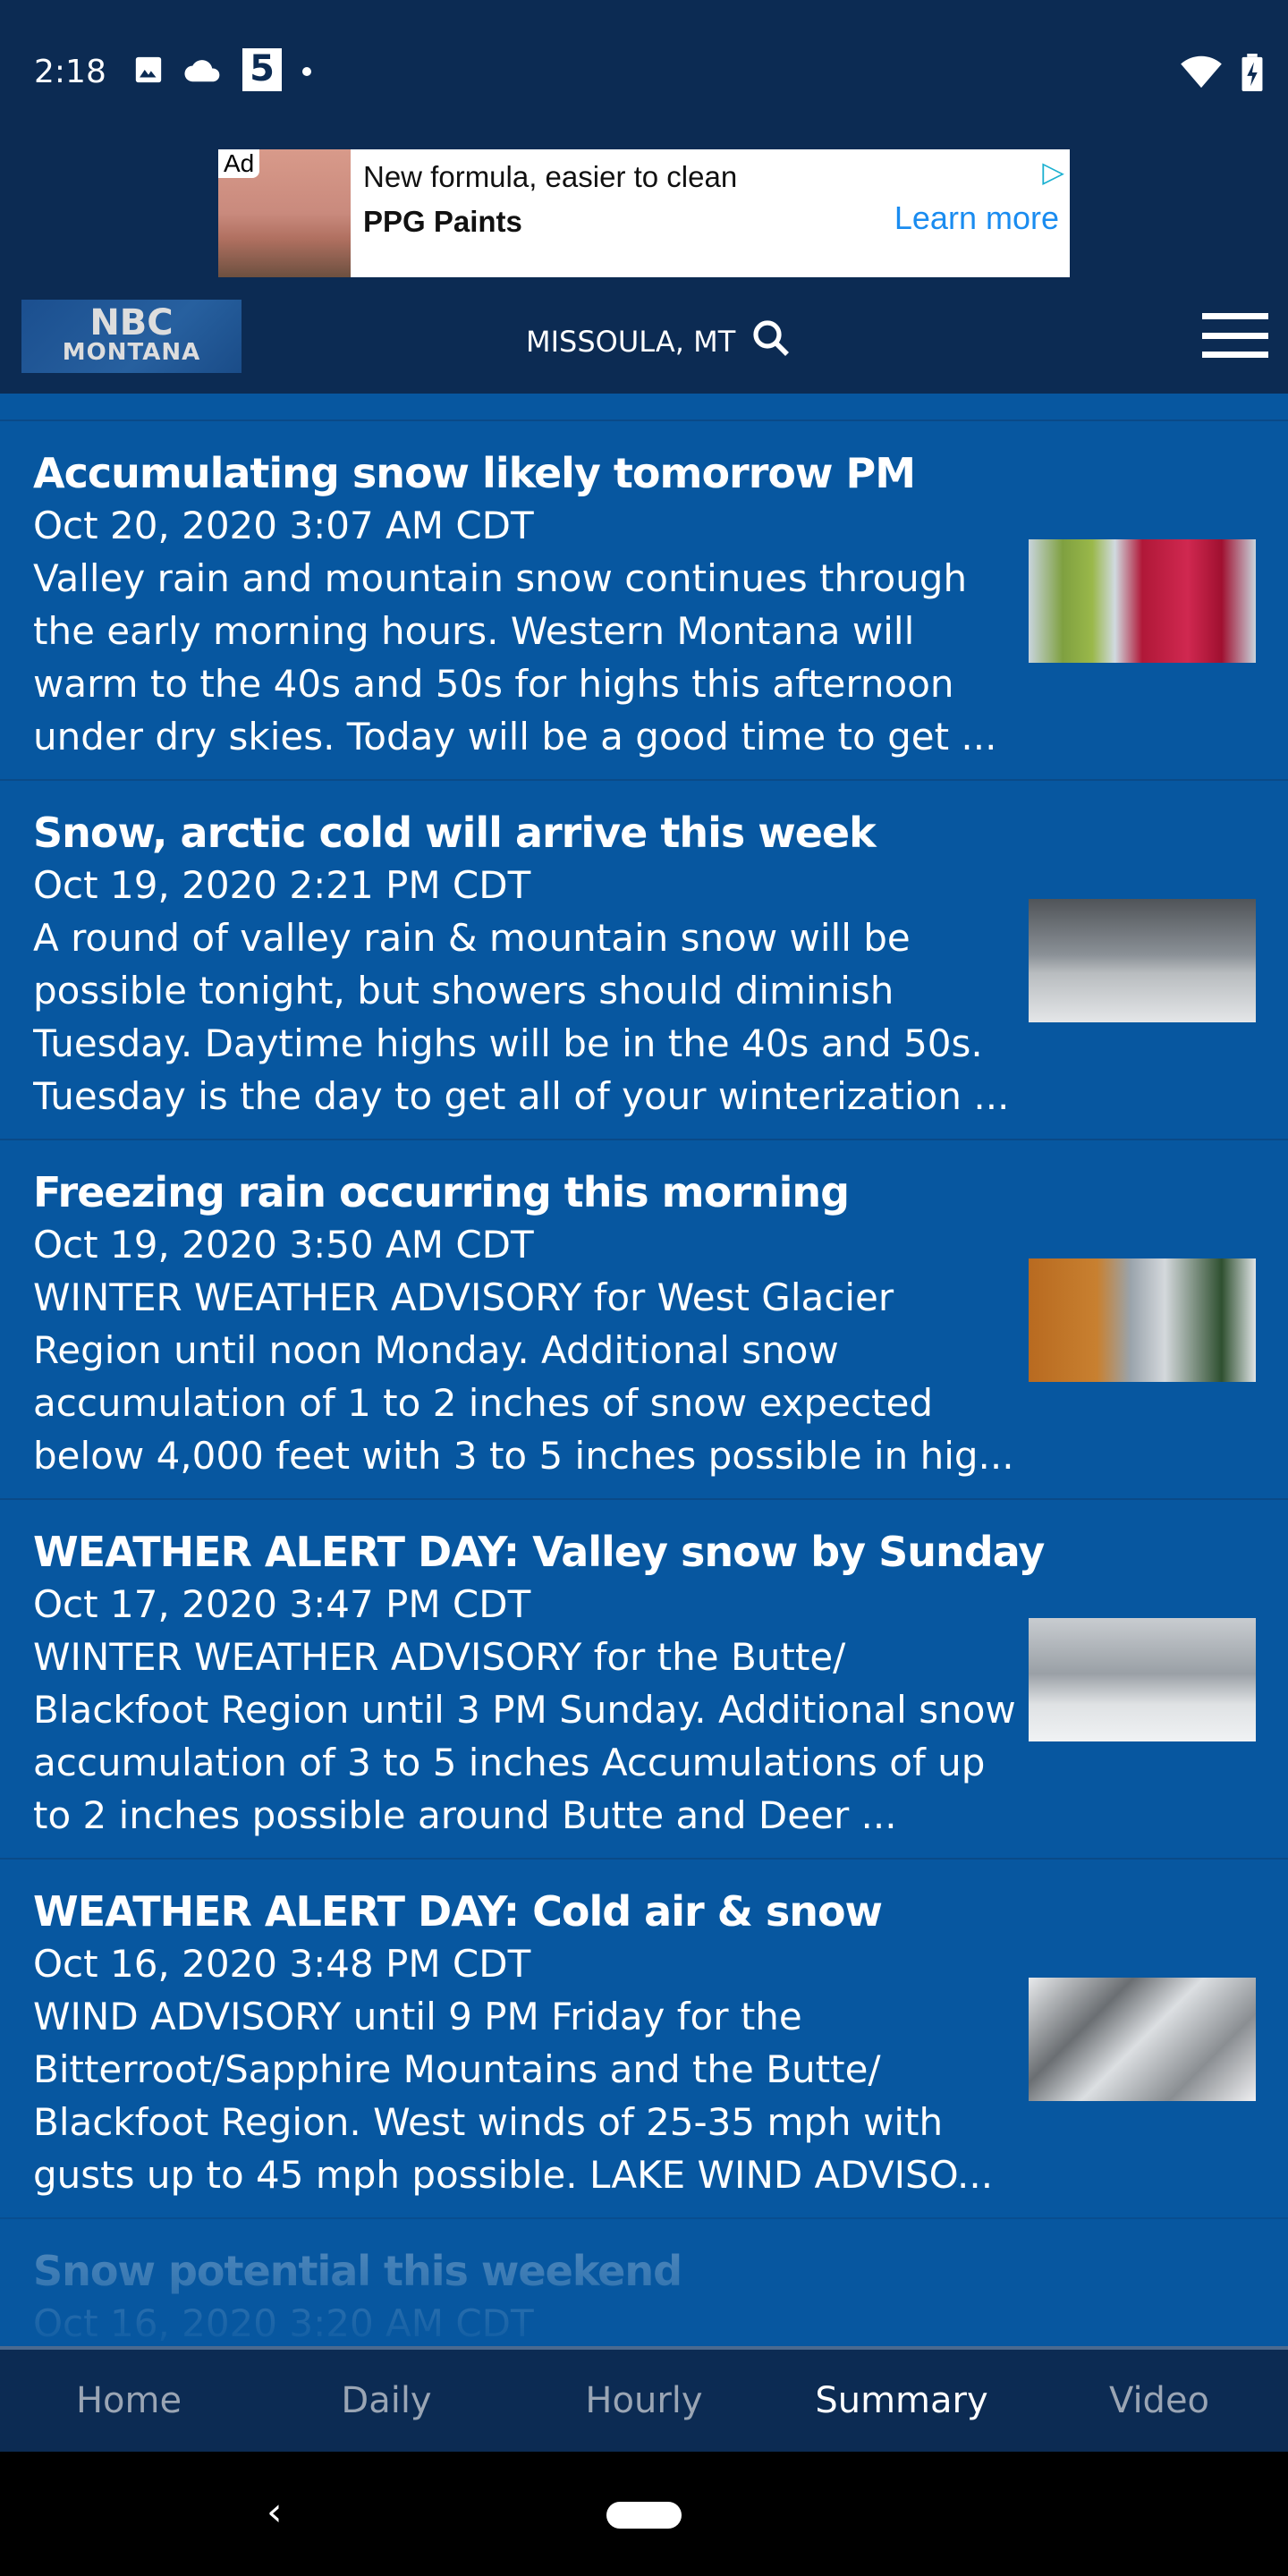  Describe the element at coordinates (1235, 335) in the screenshot. I see `hamburger-menu-icon` at that location.